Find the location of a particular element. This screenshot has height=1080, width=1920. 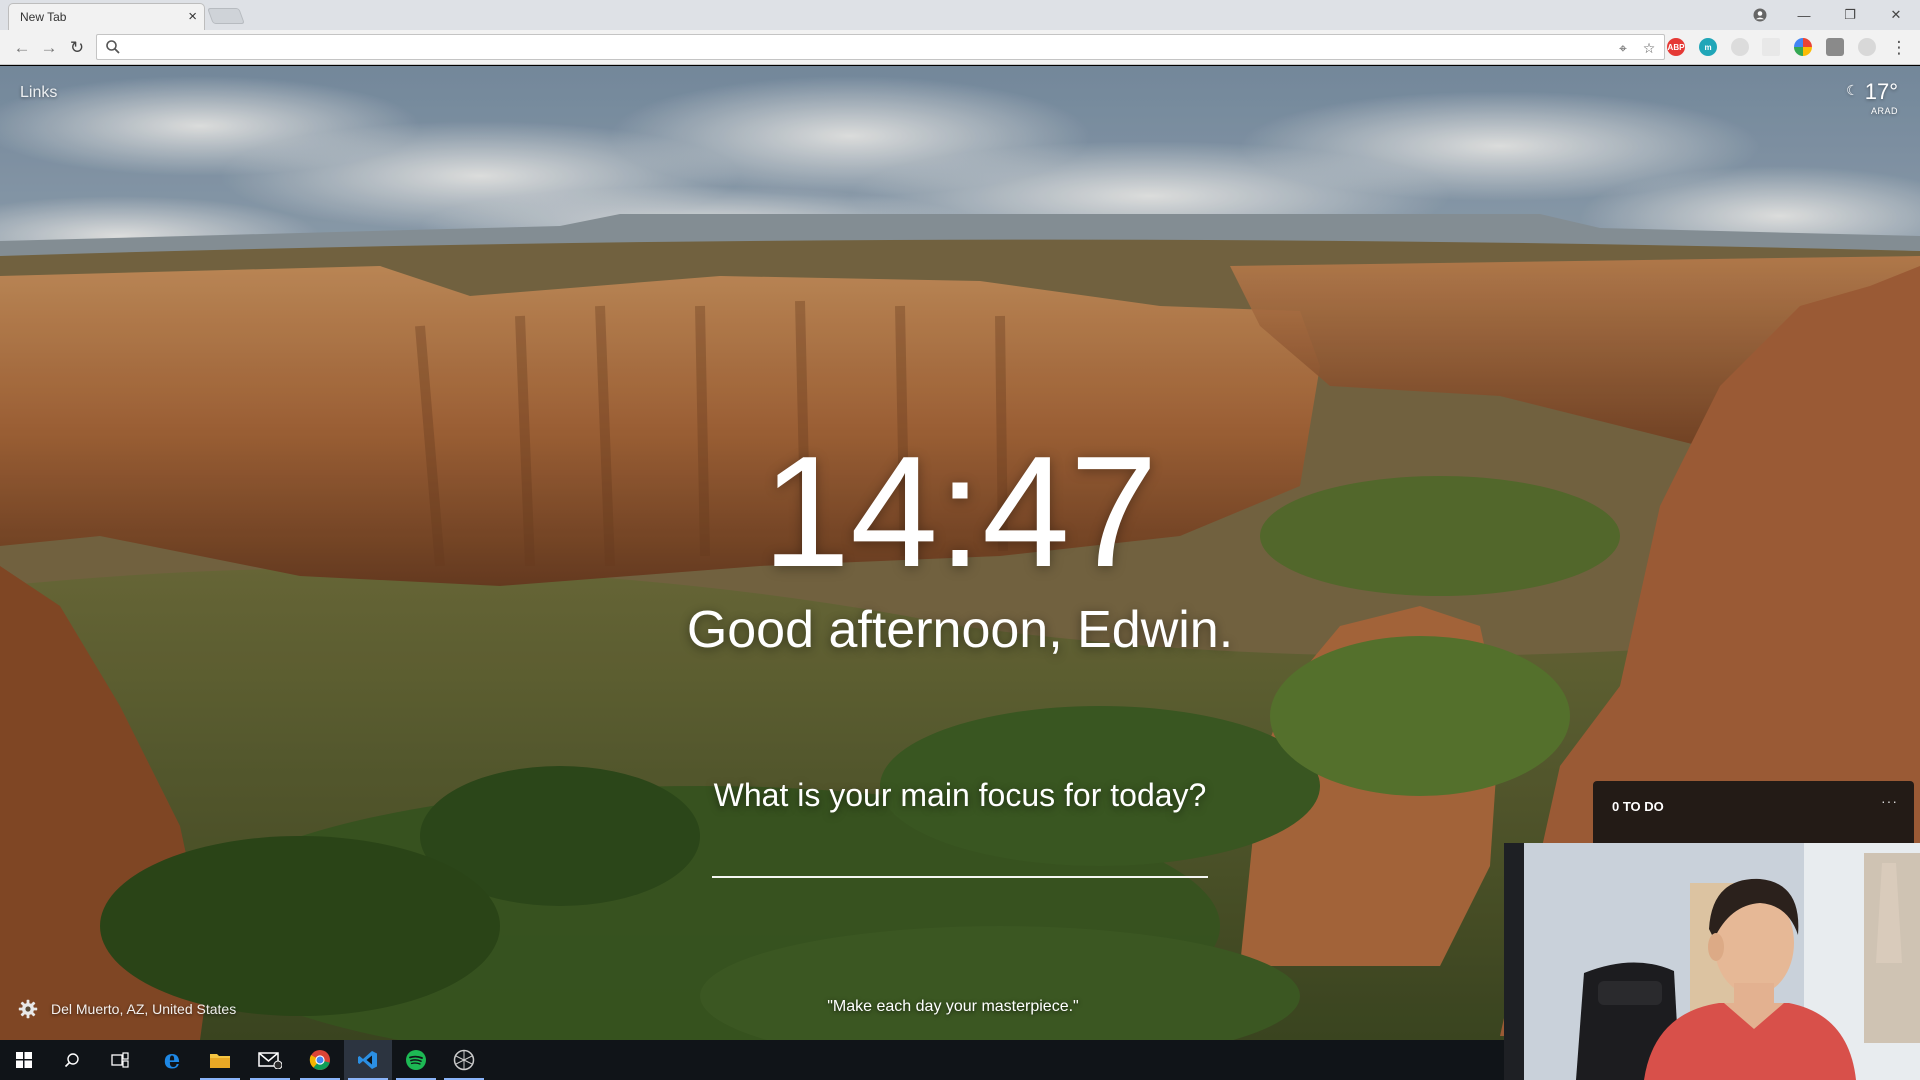

taskbar: e is located at coordinates (752, 1060).